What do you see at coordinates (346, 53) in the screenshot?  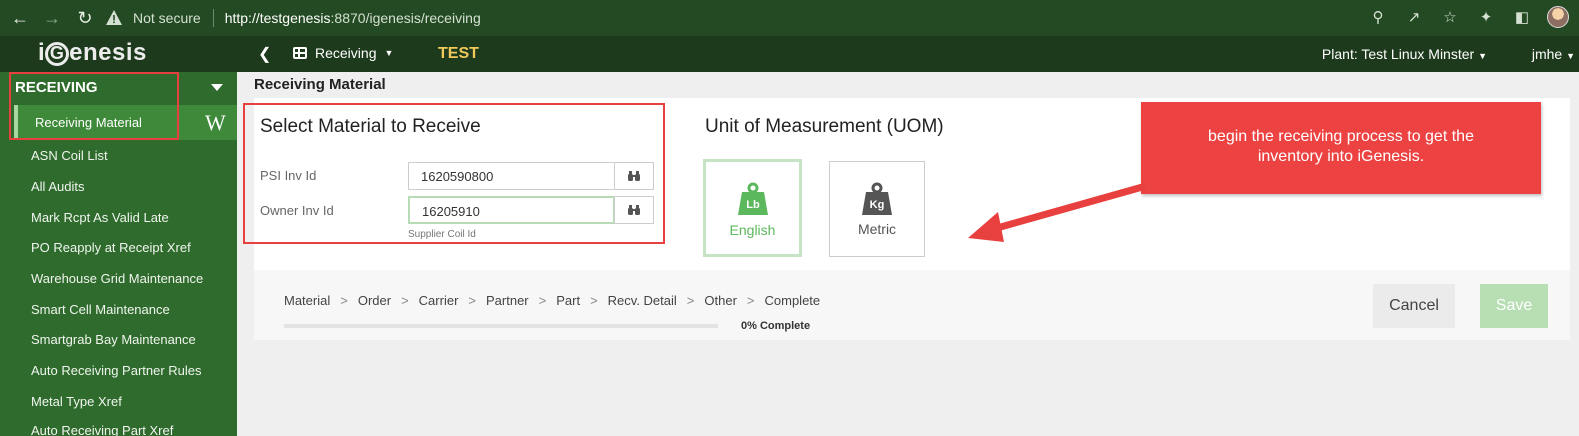 I see `module-menu-label: Receiving` at bounding box center [346, 53].